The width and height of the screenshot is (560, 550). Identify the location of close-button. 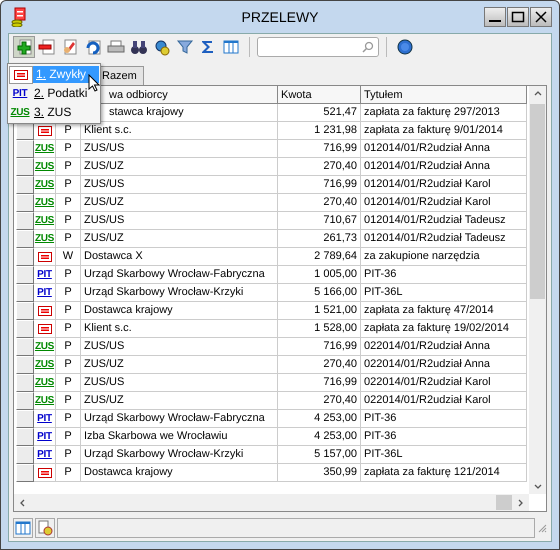
(541, 17).